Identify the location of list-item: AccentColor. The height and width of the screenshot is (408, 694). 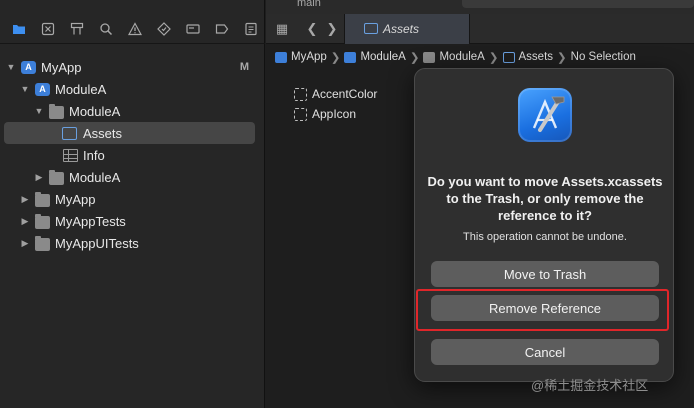
(335, 94).